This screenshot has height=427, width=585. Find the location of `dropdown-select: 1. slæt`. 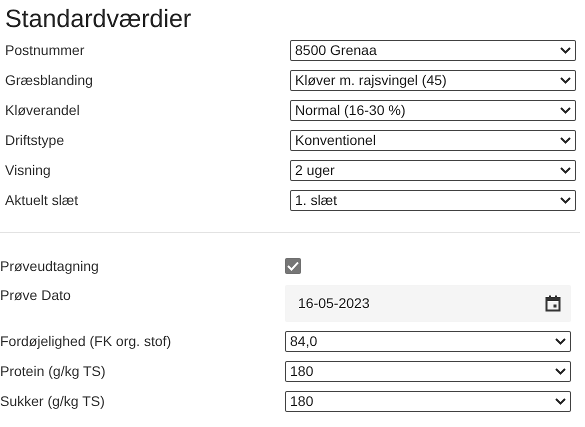

dropdown-select: 1. slæt is located at coordinates (433, 200).